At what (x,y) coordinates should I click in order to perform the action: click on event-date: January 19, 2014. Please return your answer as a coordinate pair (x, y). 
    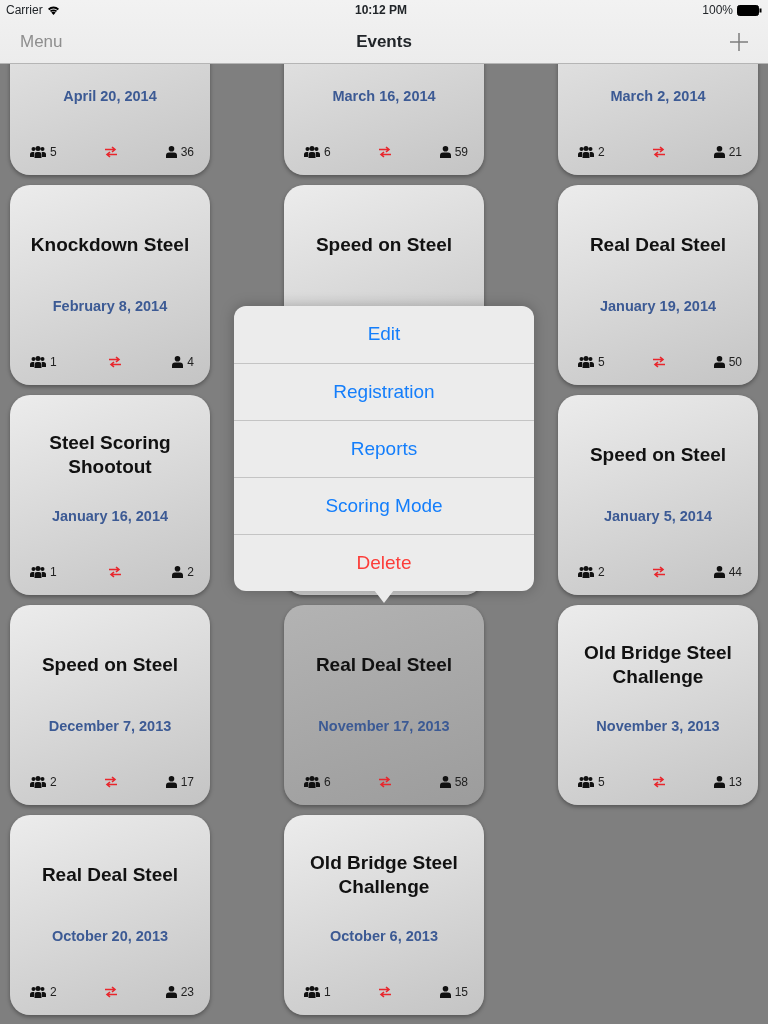
    Looking at the image, I should click on (658, 307).